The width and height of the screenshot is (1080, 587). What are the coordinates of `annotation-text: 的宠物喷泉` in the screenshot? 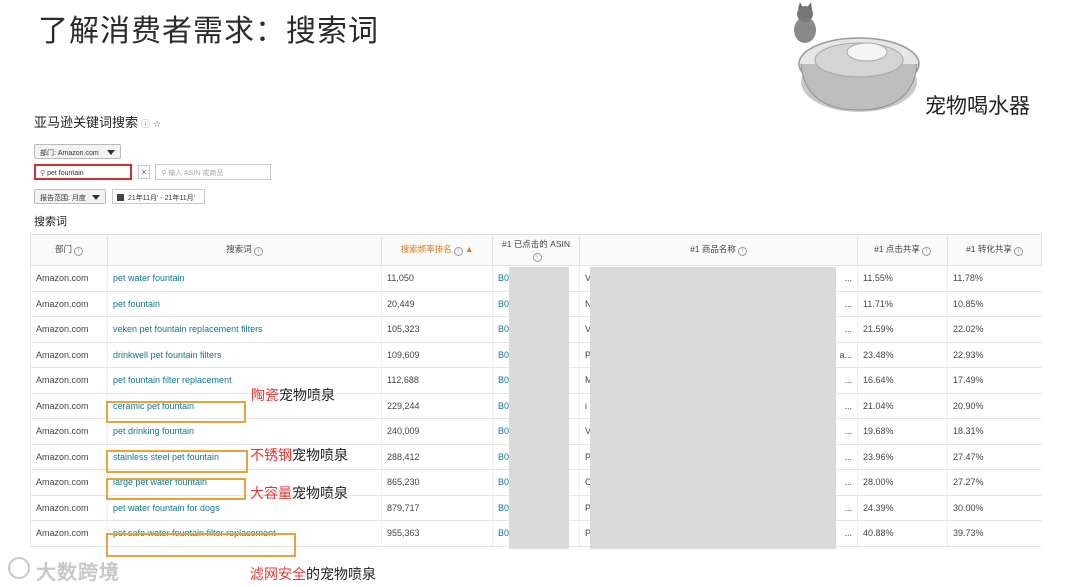 It's located at (341, 574).